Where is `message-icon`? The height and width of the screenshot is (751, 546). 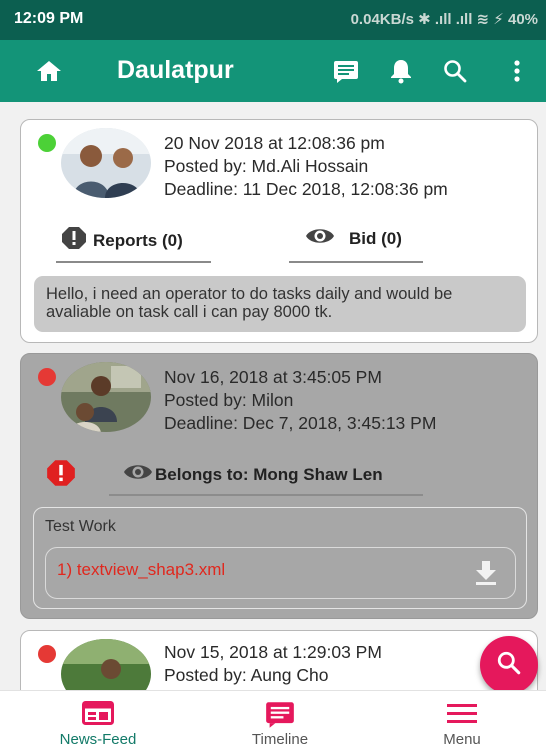
message-icon is located at coordinates (346, 71).